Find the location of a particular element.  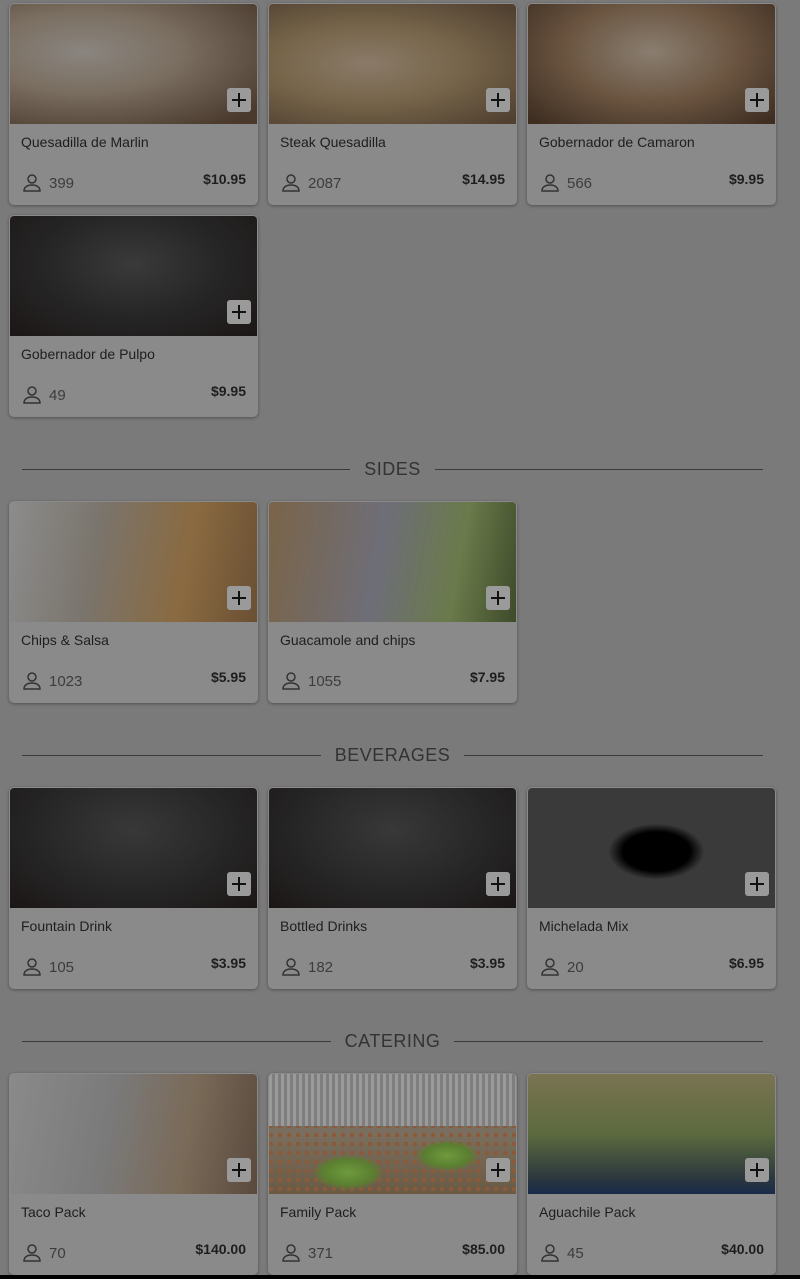

order-count: 70 is located at coordinates (44, 1253).